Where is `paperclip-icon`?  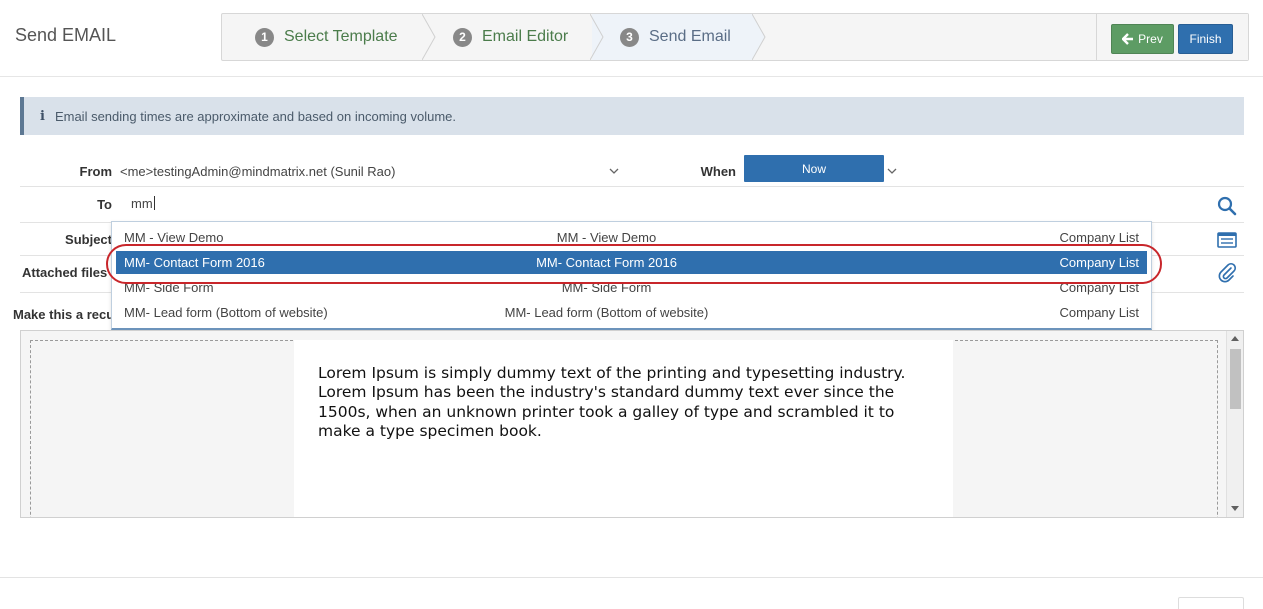 paperclip-icon is located at coordinates (1227, 273).